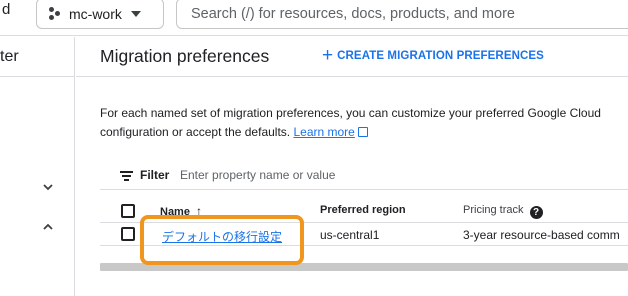 The image size is (628, 296). I want to click on filter-icon, so click(126, 176).